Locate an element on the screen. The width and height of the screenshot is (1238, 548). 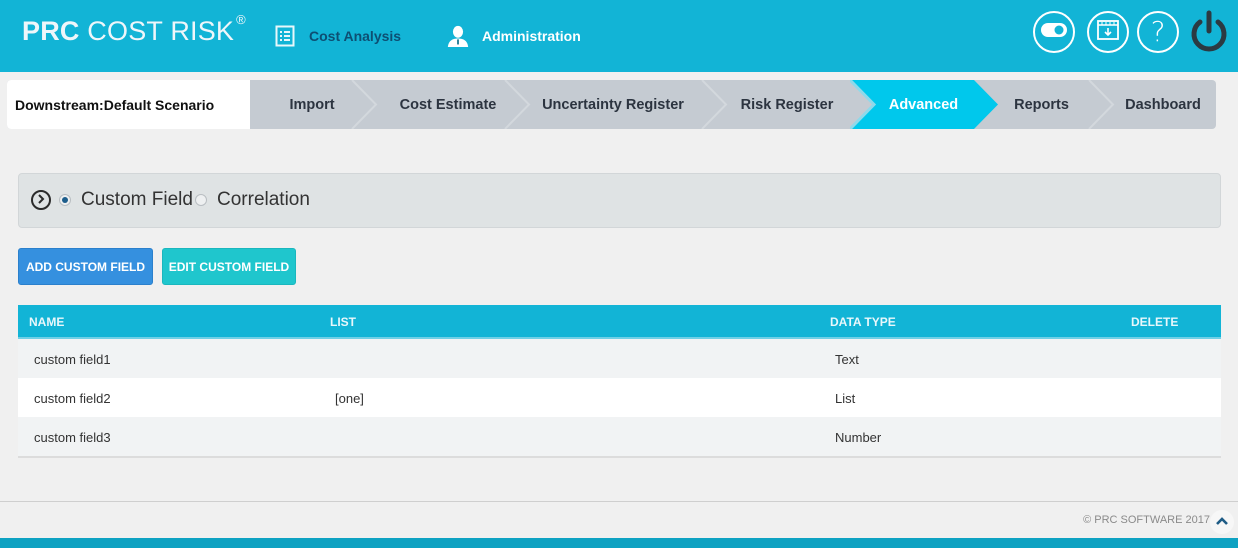
step-uncertainty-register-label: Uncertainty Register is located at coordinates (613, 104).